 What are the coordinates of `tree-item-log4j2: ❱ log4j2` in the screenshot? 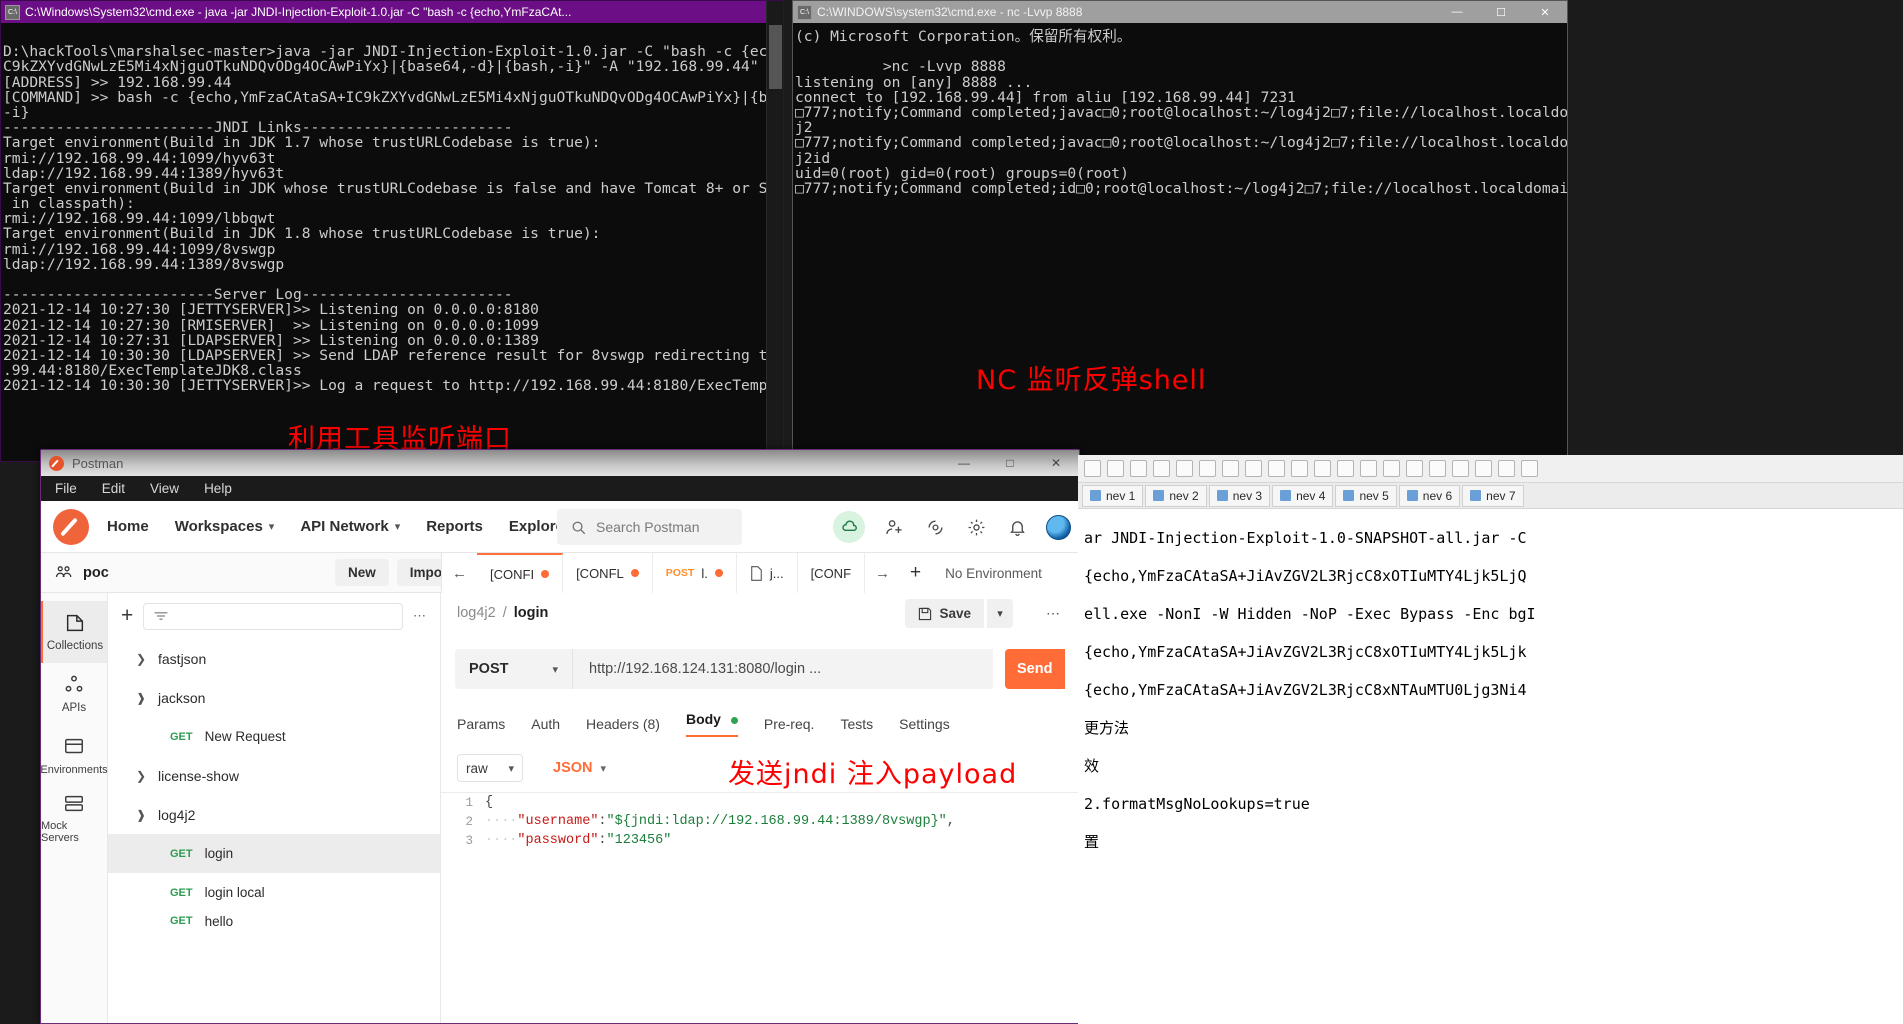 It's located at (274, 814).